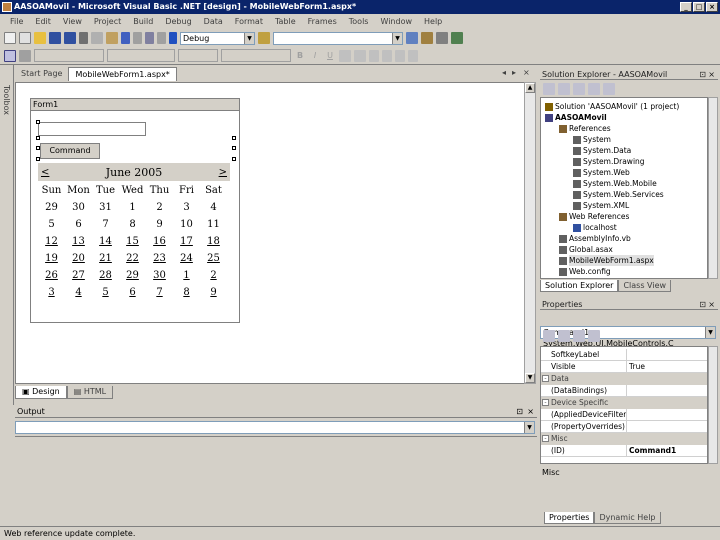  I want to click on tree-item: MobileWebForm1.aspx, so click(606, 260).